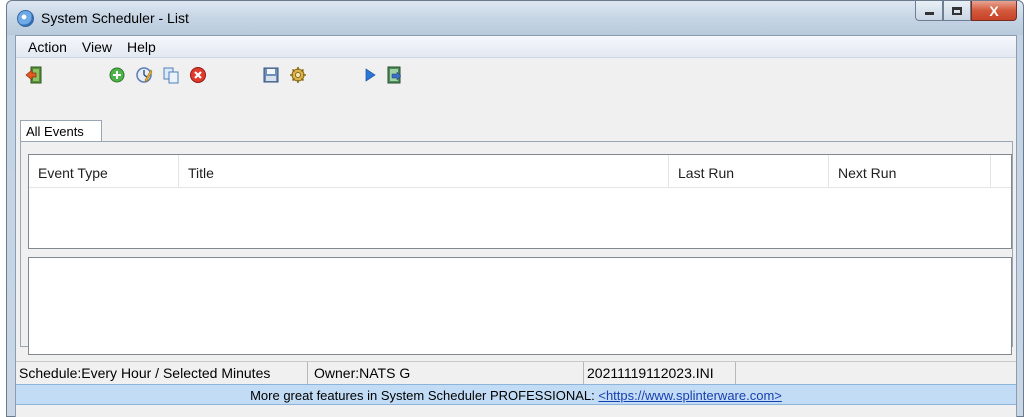  I want to click on column-event-type: Event Type, so click(104, 171).